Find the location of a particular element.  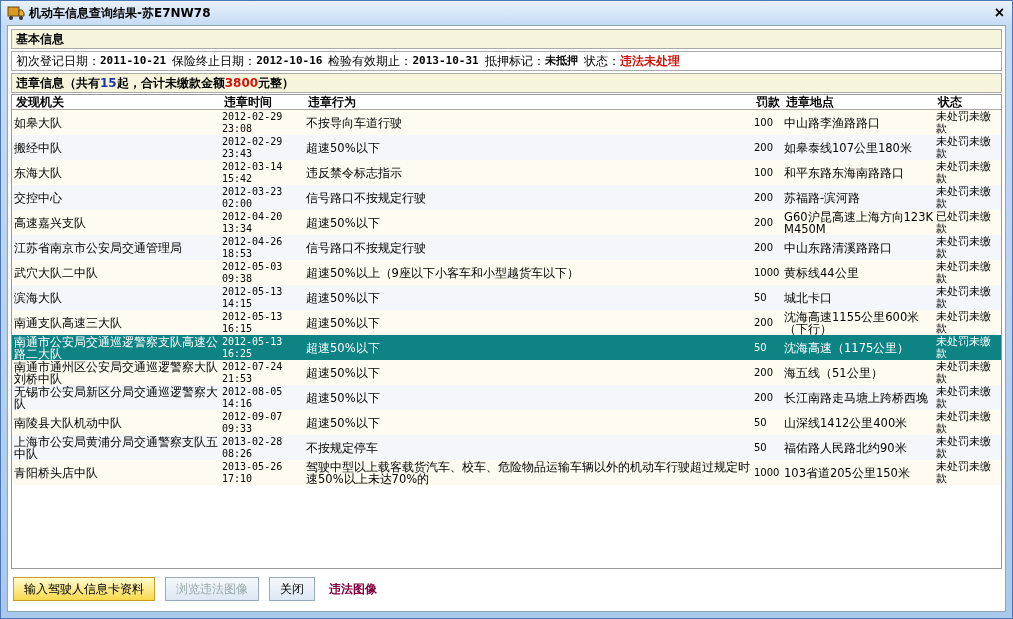

column-header: 违章行为 is located at coordinates (332, 102).